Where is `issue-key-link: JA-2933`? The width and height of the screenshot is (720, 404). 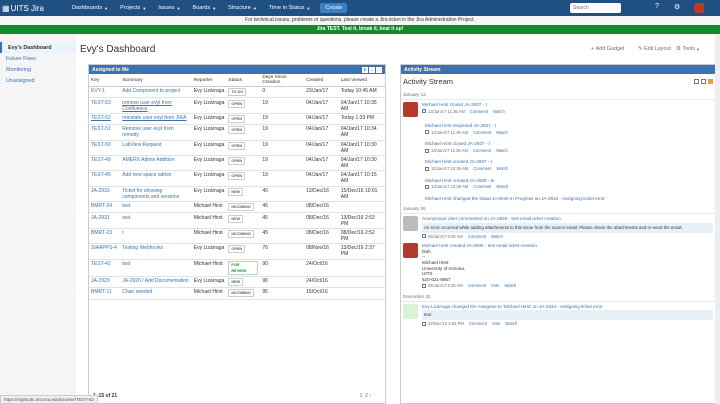 issue-key-link: JA-2933 is located at coordinates (100, 191).